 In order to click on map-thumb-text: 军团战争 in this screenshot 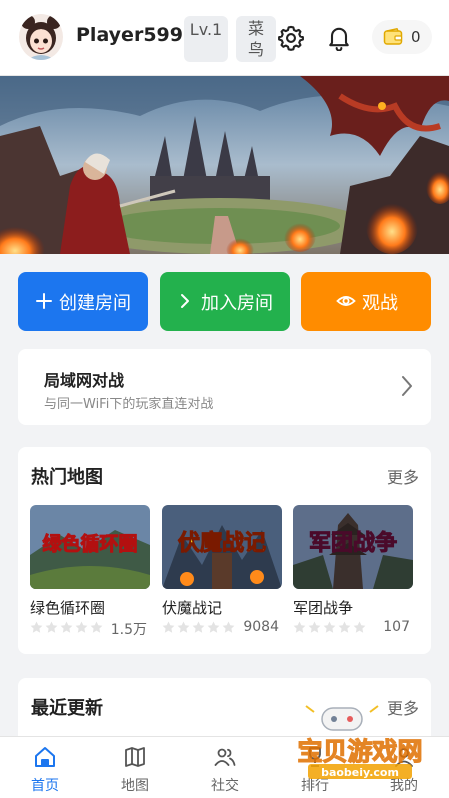, I will do `click(353, 543)`.